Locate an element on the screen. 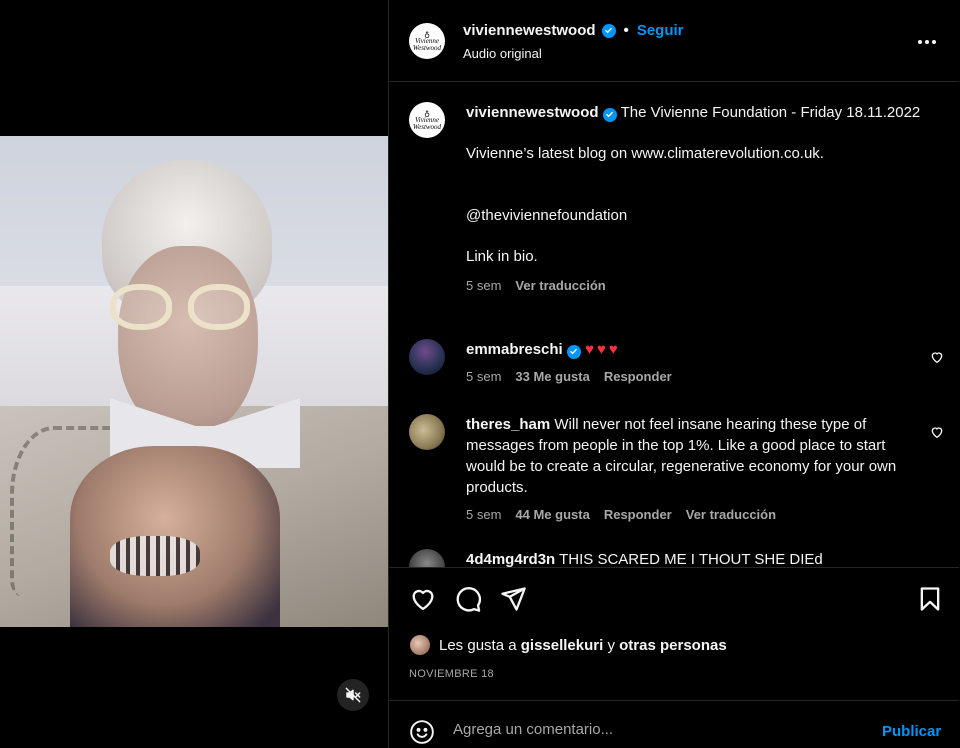 This screenshot has height=748, width=960. more-options-button is located at coordinates (927, 42).